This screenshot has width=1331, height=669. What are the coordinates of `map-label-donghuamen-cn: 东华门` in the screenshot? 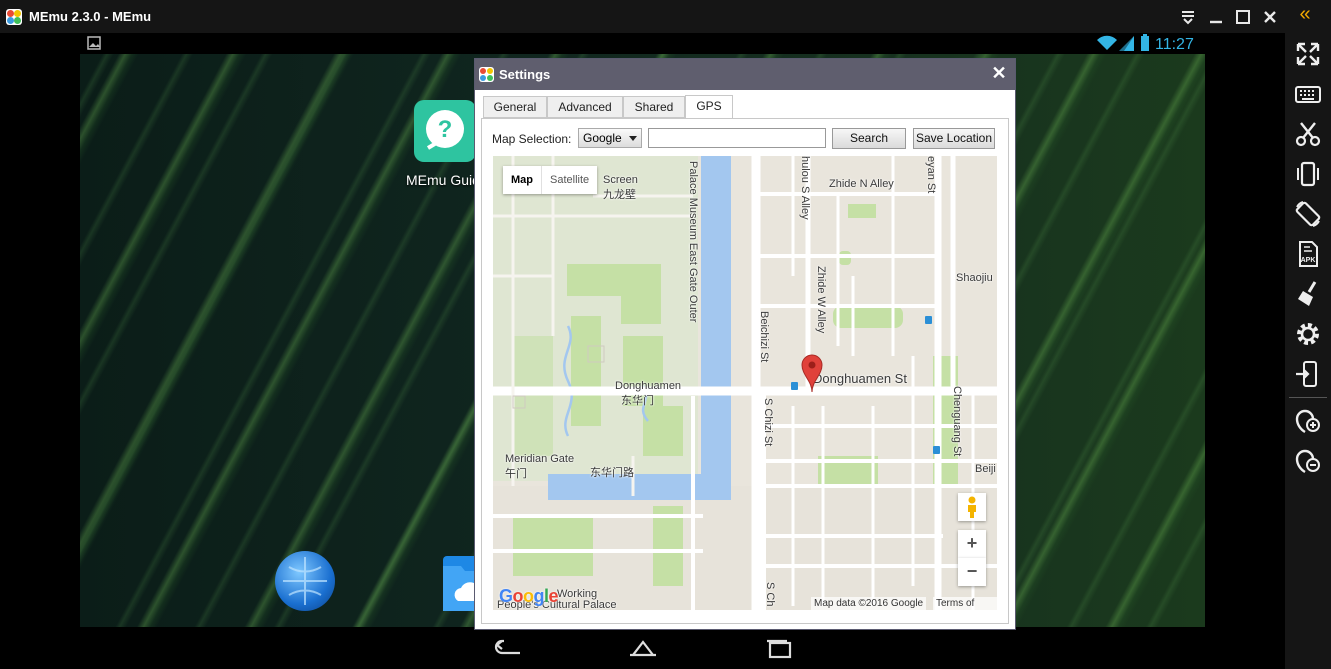 It's located at (637, 401).